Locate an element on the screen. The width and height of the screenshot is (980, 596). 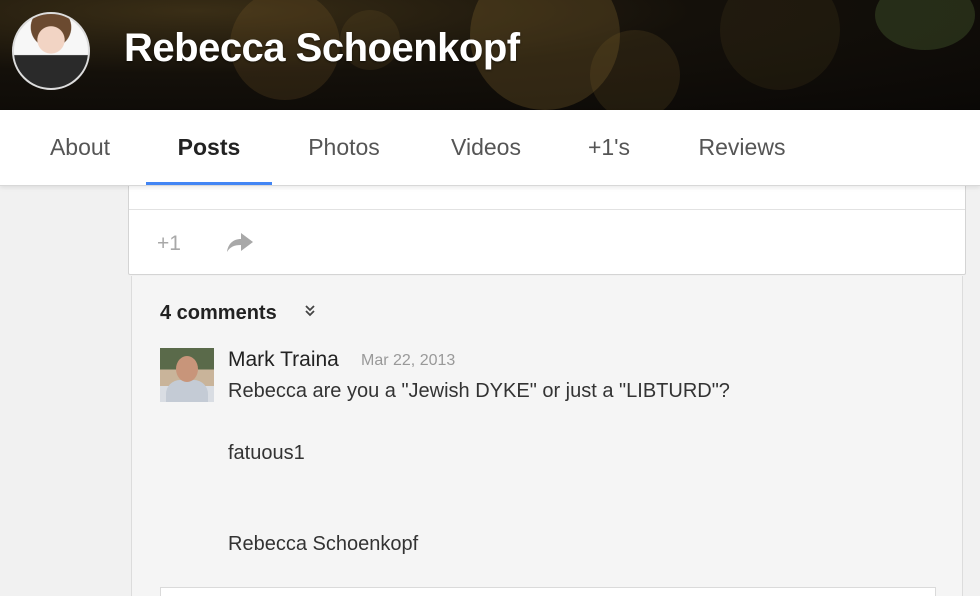
comment-date: Mar 22, 2013 is located at coordinates (408, 361).